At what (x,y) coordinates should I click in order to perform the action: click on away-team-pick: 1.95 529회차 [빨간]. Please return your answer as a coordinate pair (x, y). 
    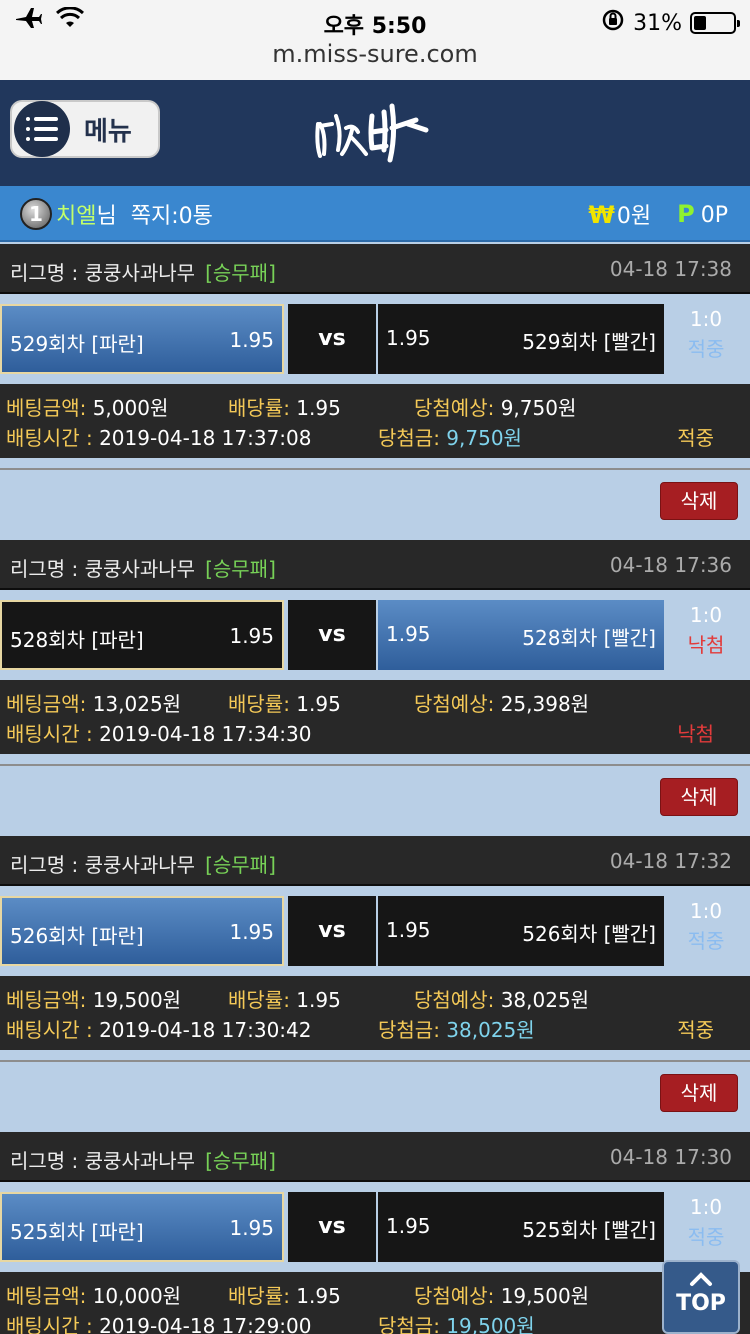
    Looking at the image, I should click on (521, 339).